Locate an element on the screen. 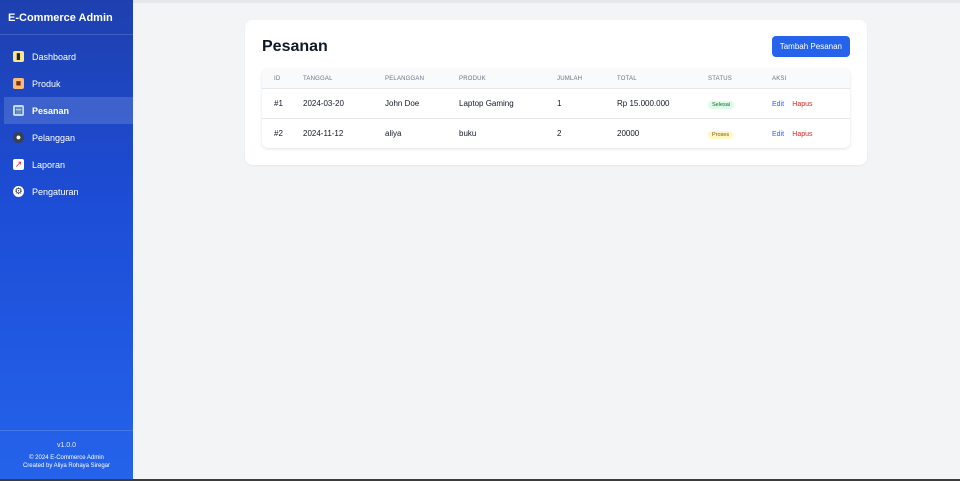 This screenshot has width=960, height=481. column-header-aksi: Aksi is located at coordinates (779, 78).